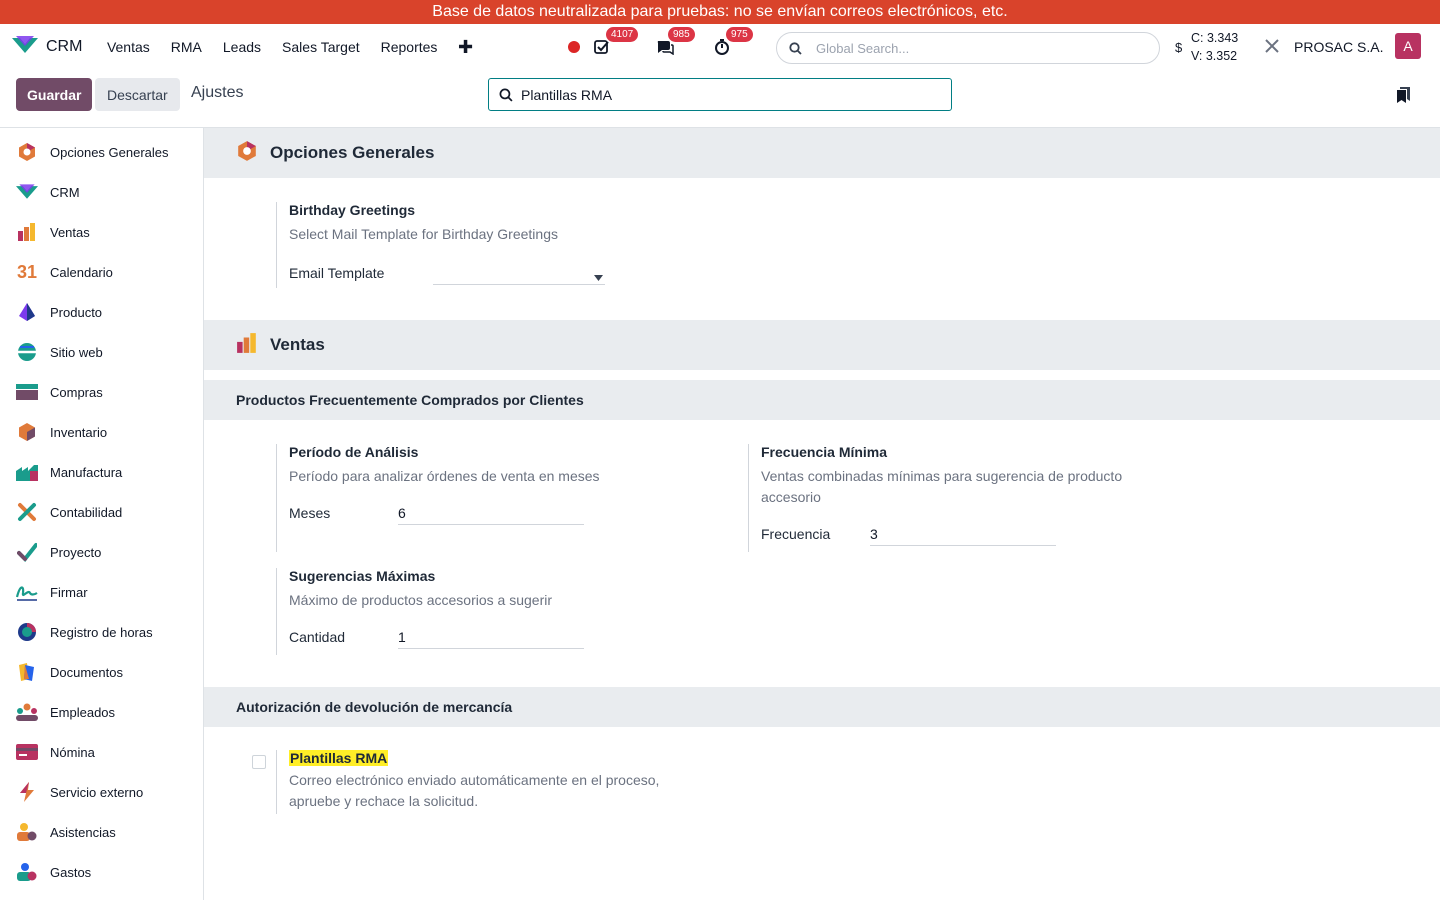 The width and height of the screenshot is (1440, 900). Describe the element at coordinates (27, 271) in the screenshot. I see `calendar-icon: 31` at that location.